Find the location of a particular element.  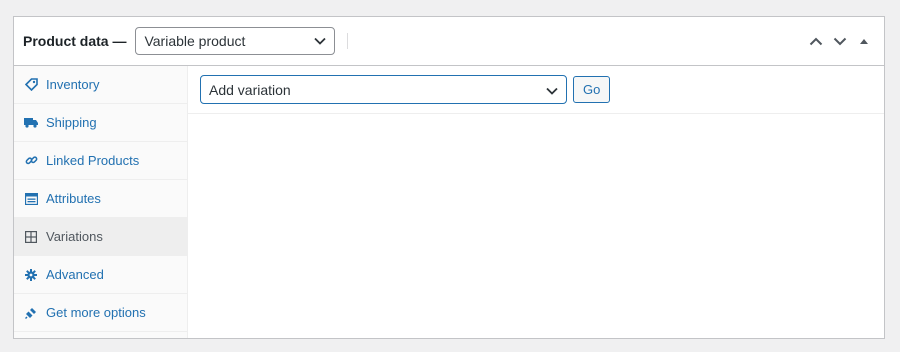

tab-label: Attributes is located at coordinates (73, 198).